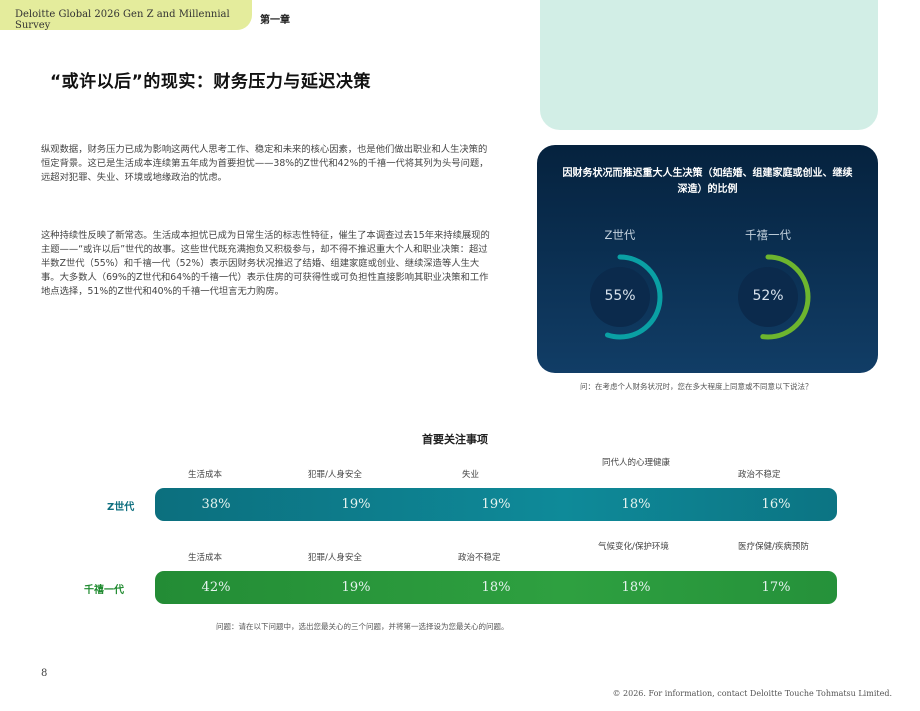 The image size is (920, 711). What do you see at coordinates (205, 475) in the screenshot?
I see `genz-category-1: 生活成本` at bounding box center [205, 475].